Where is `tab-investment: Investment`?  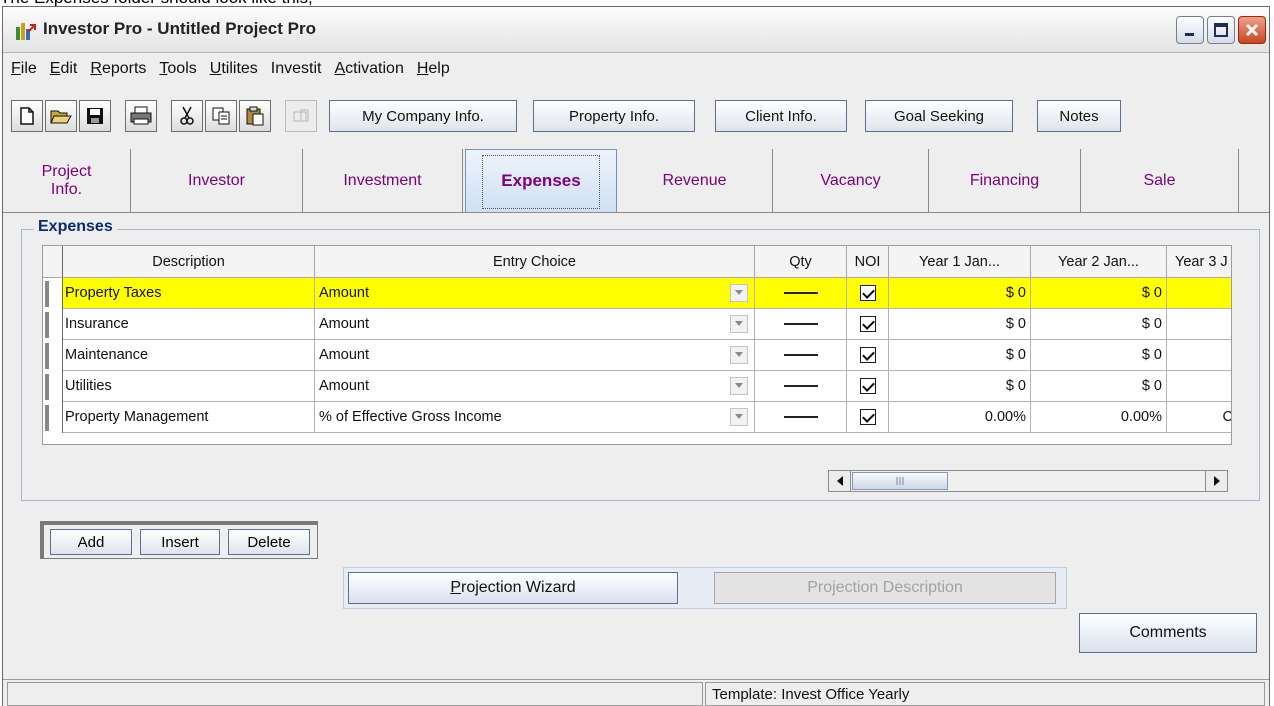
tab-investment: Investment is located at coordinates (383, 181).